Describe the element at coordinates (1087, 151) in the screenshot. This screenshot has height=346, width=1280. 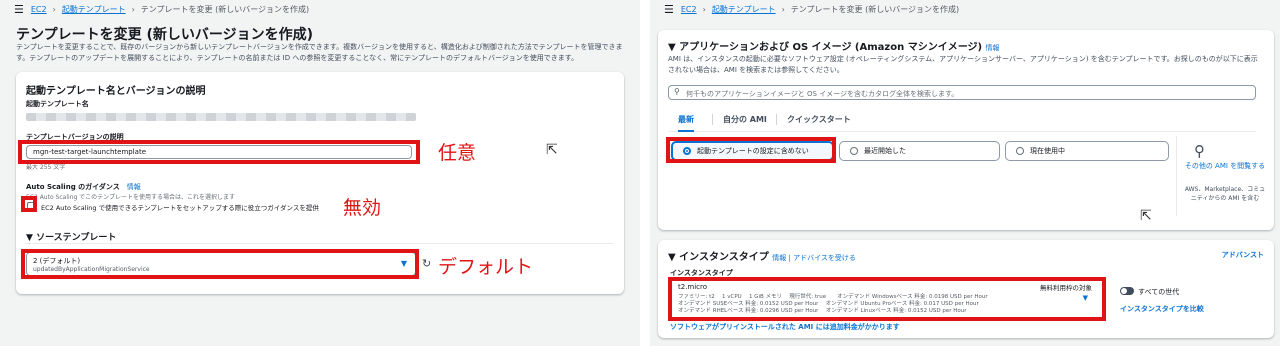
I see `ami-option-current: 現在使用中` at that location.